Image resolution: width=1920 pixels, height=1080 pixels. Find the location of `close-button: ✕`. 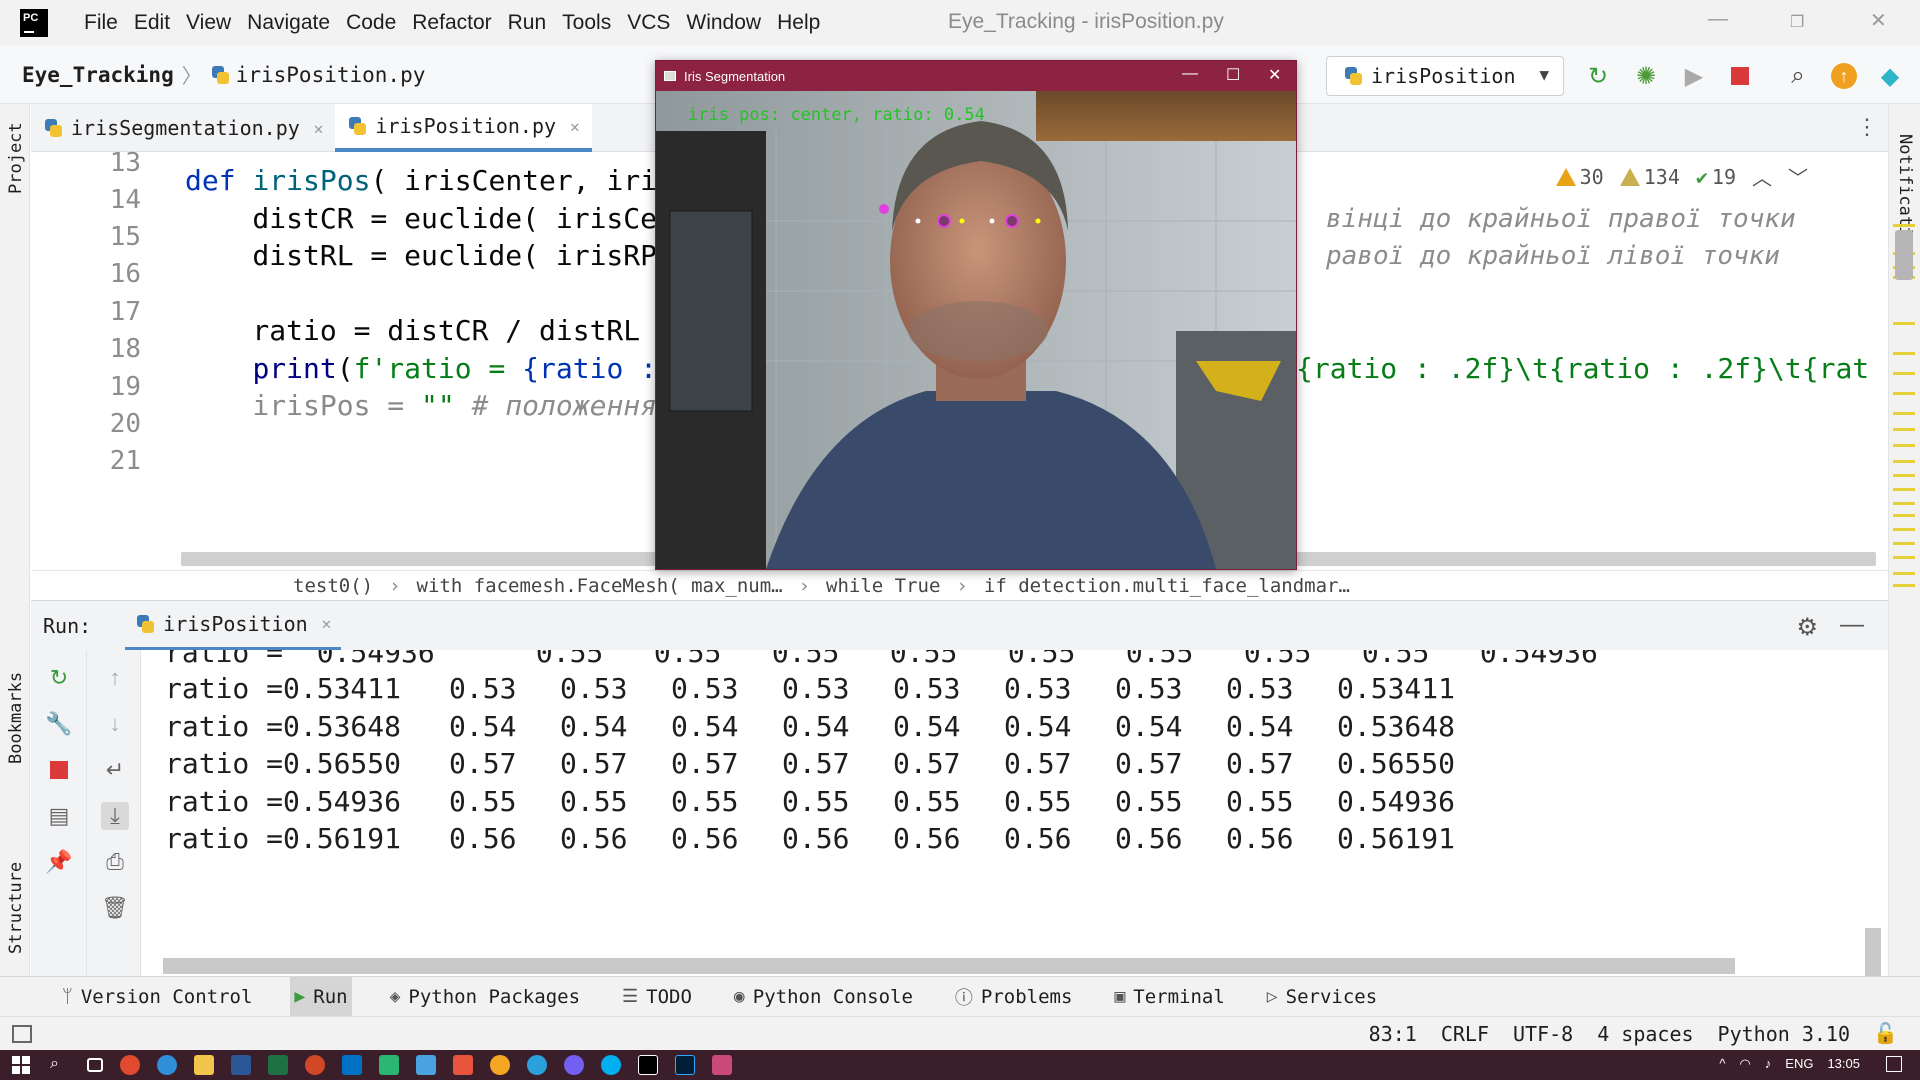

close-button: ✕ is located at coordinates (1878, 20).